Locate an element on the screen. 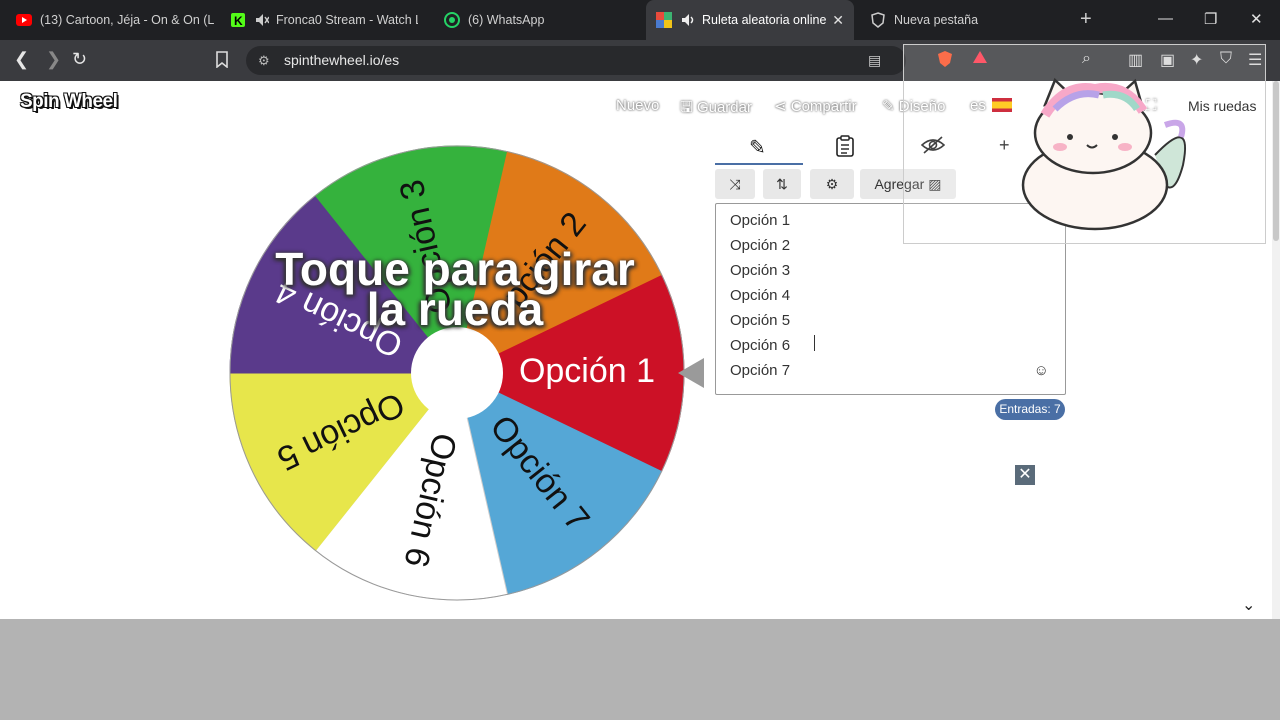 This screenshot has height=720, width=1280. back-icon: ❮ is located at coordinates (21, 59).